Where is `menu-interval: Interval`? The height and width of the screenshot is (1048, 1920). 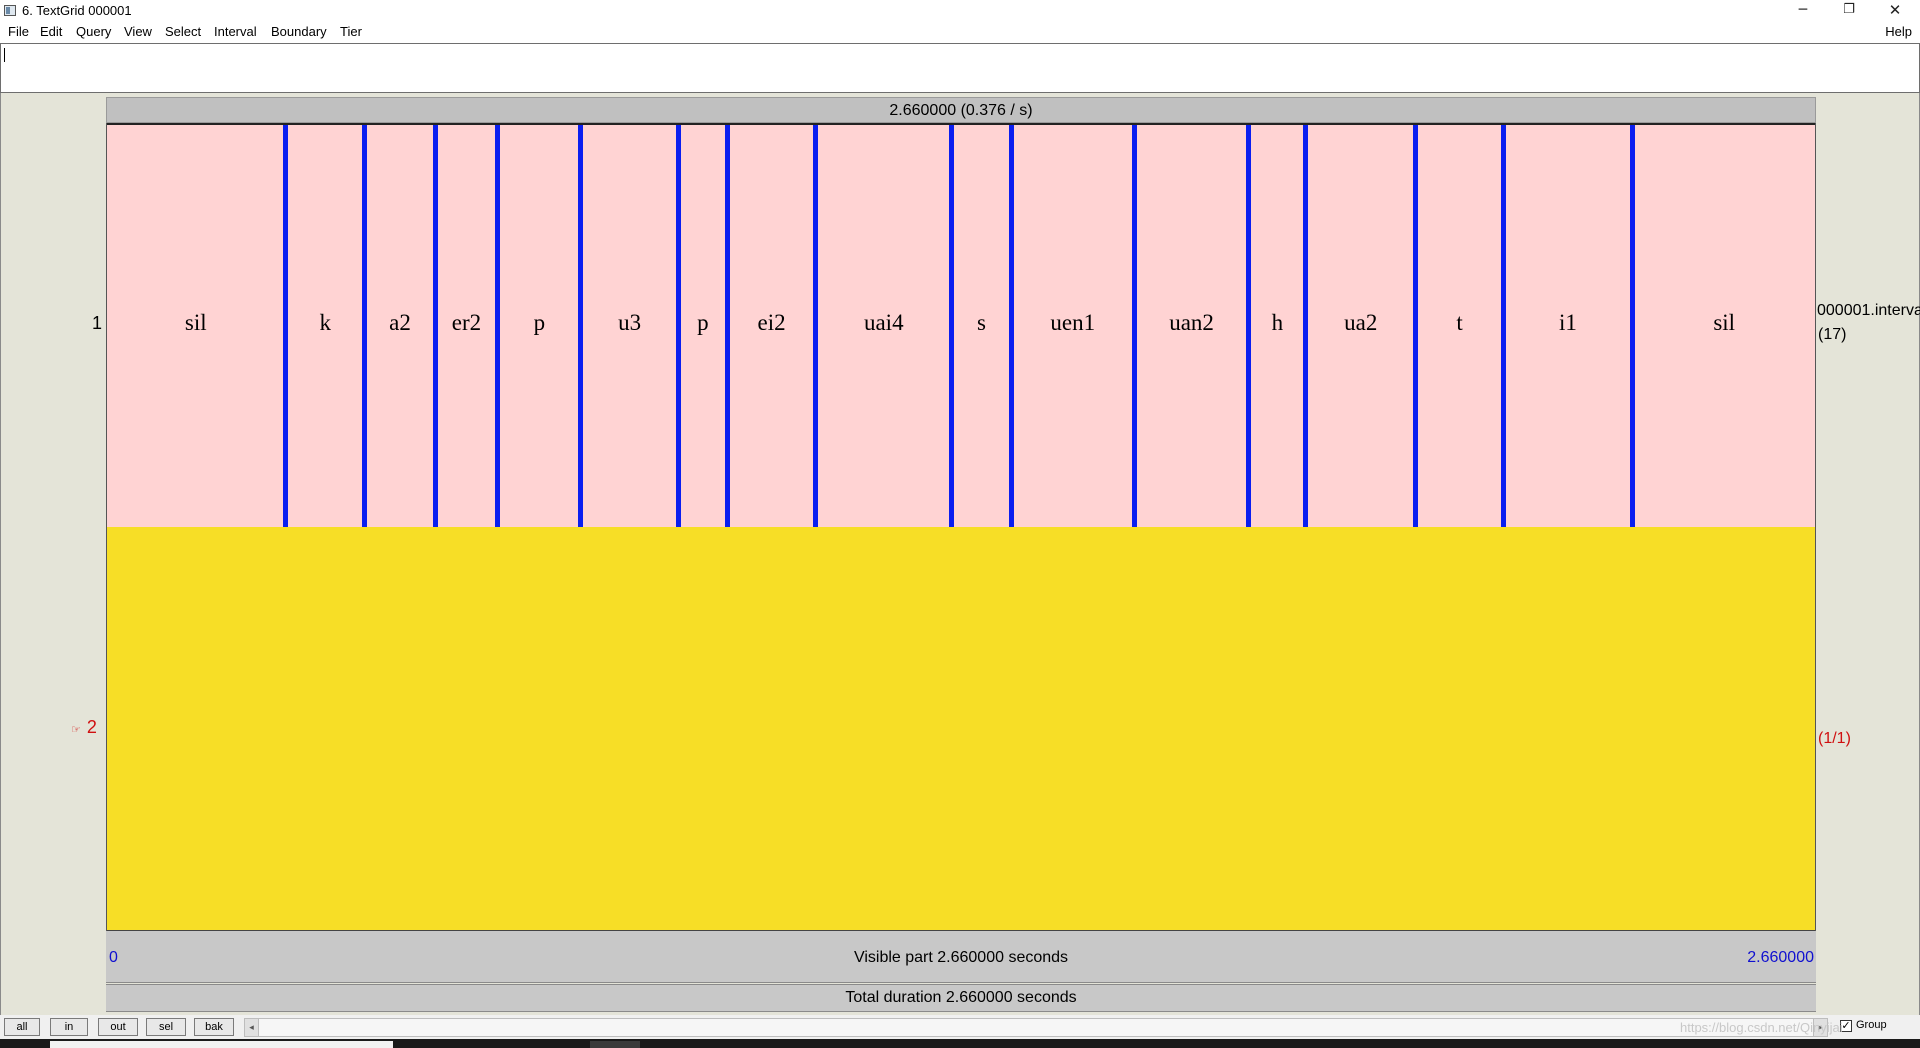
menu-interval: Interval is located at coordinates (235, 31).